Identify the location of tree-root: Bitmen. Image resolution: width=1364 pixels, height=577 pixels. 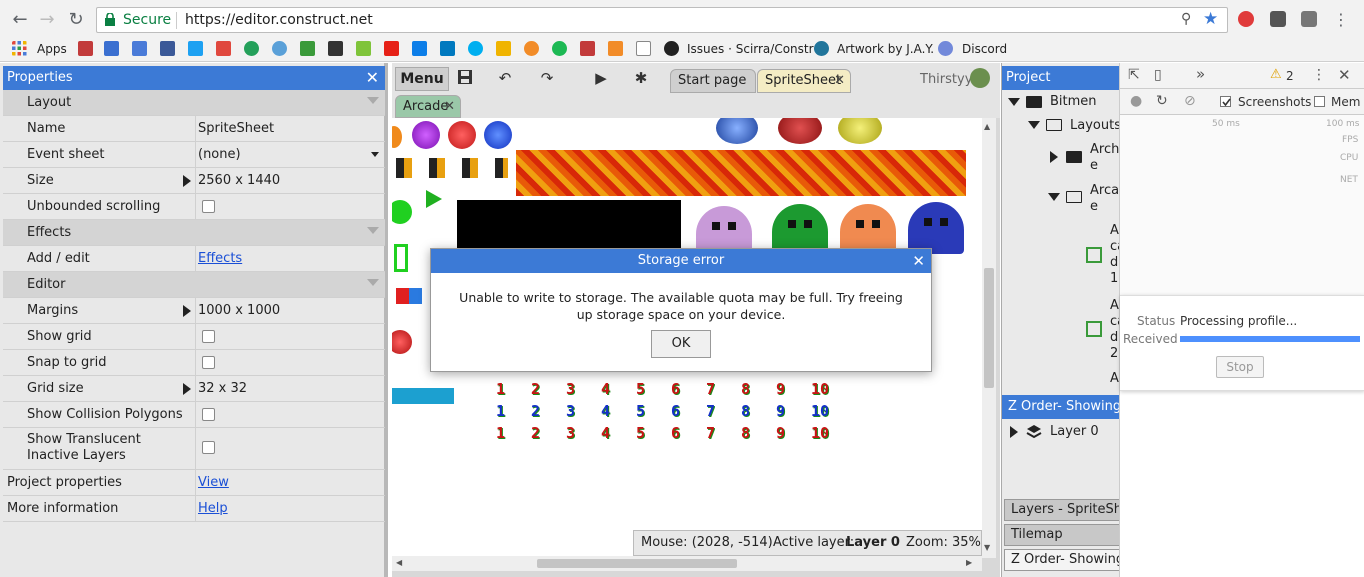
(1073, 101).